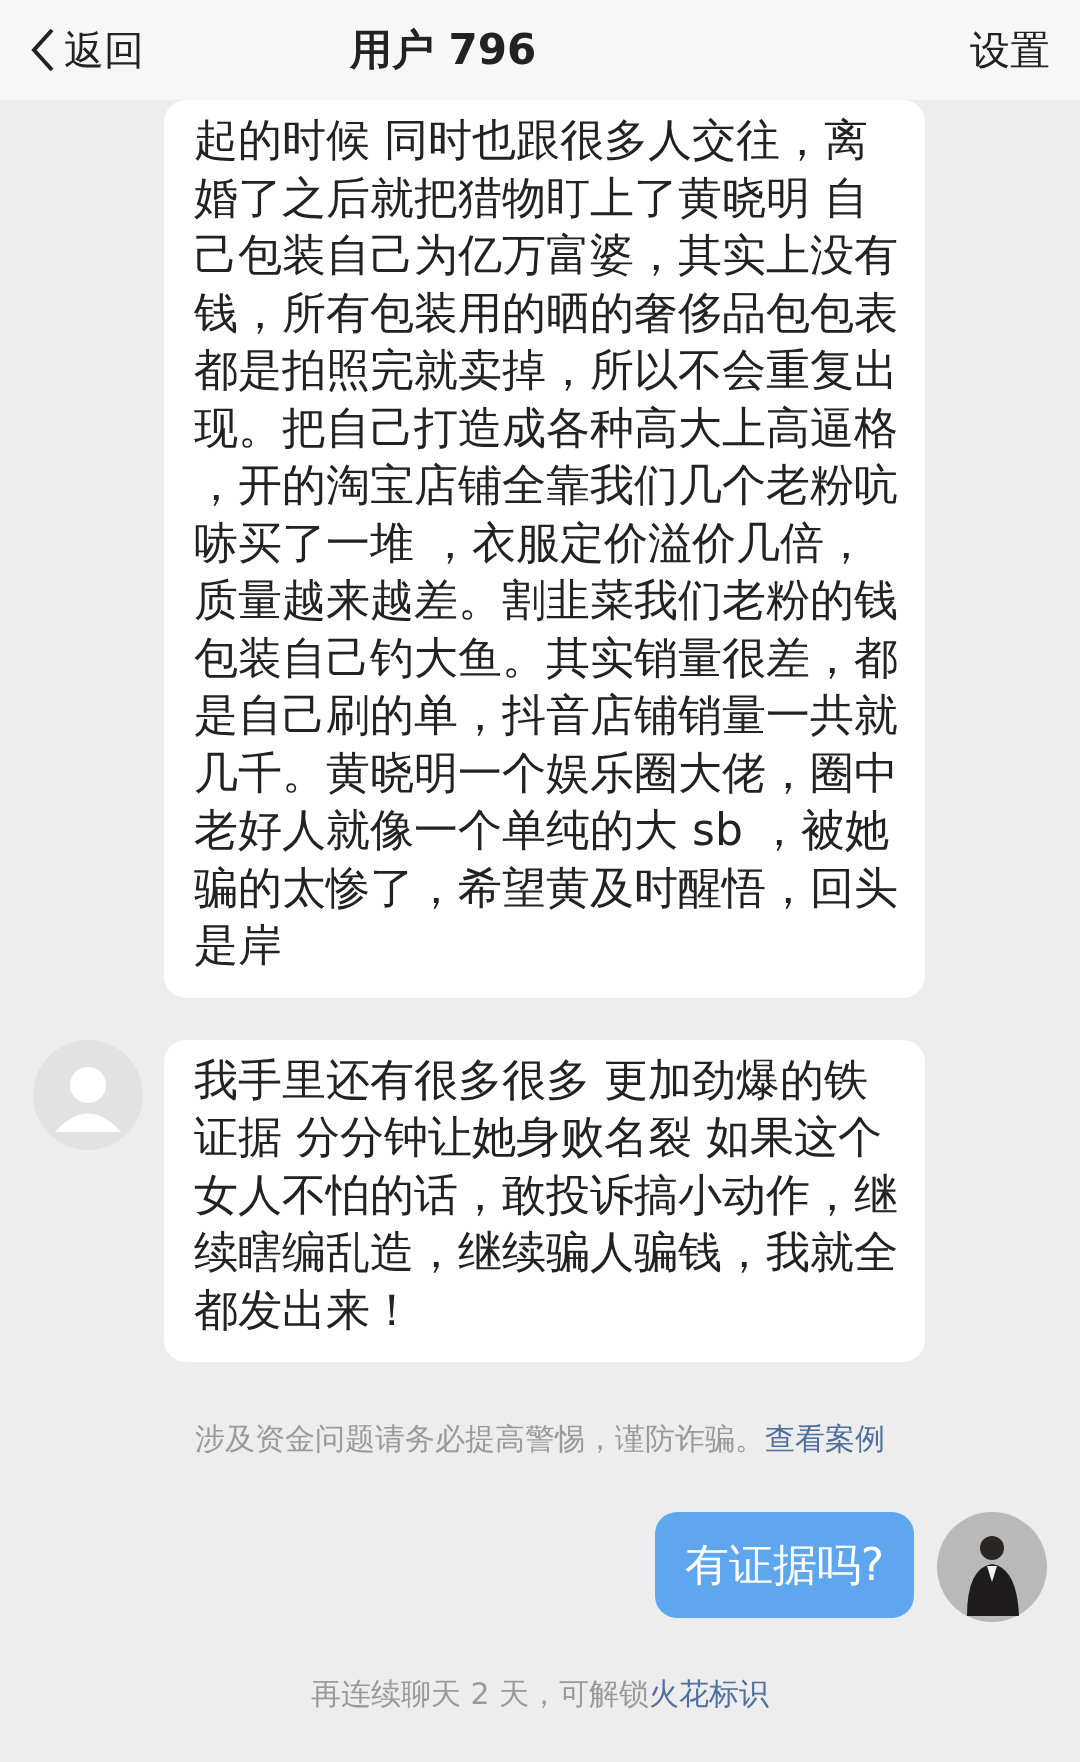 The height and width of the screenshot is (1762, 1080). What do you see at coordinates (784, 1565) in the screenshot?
I see `message-bubble: 有证据吗?` at bounding box center [784, 1565].